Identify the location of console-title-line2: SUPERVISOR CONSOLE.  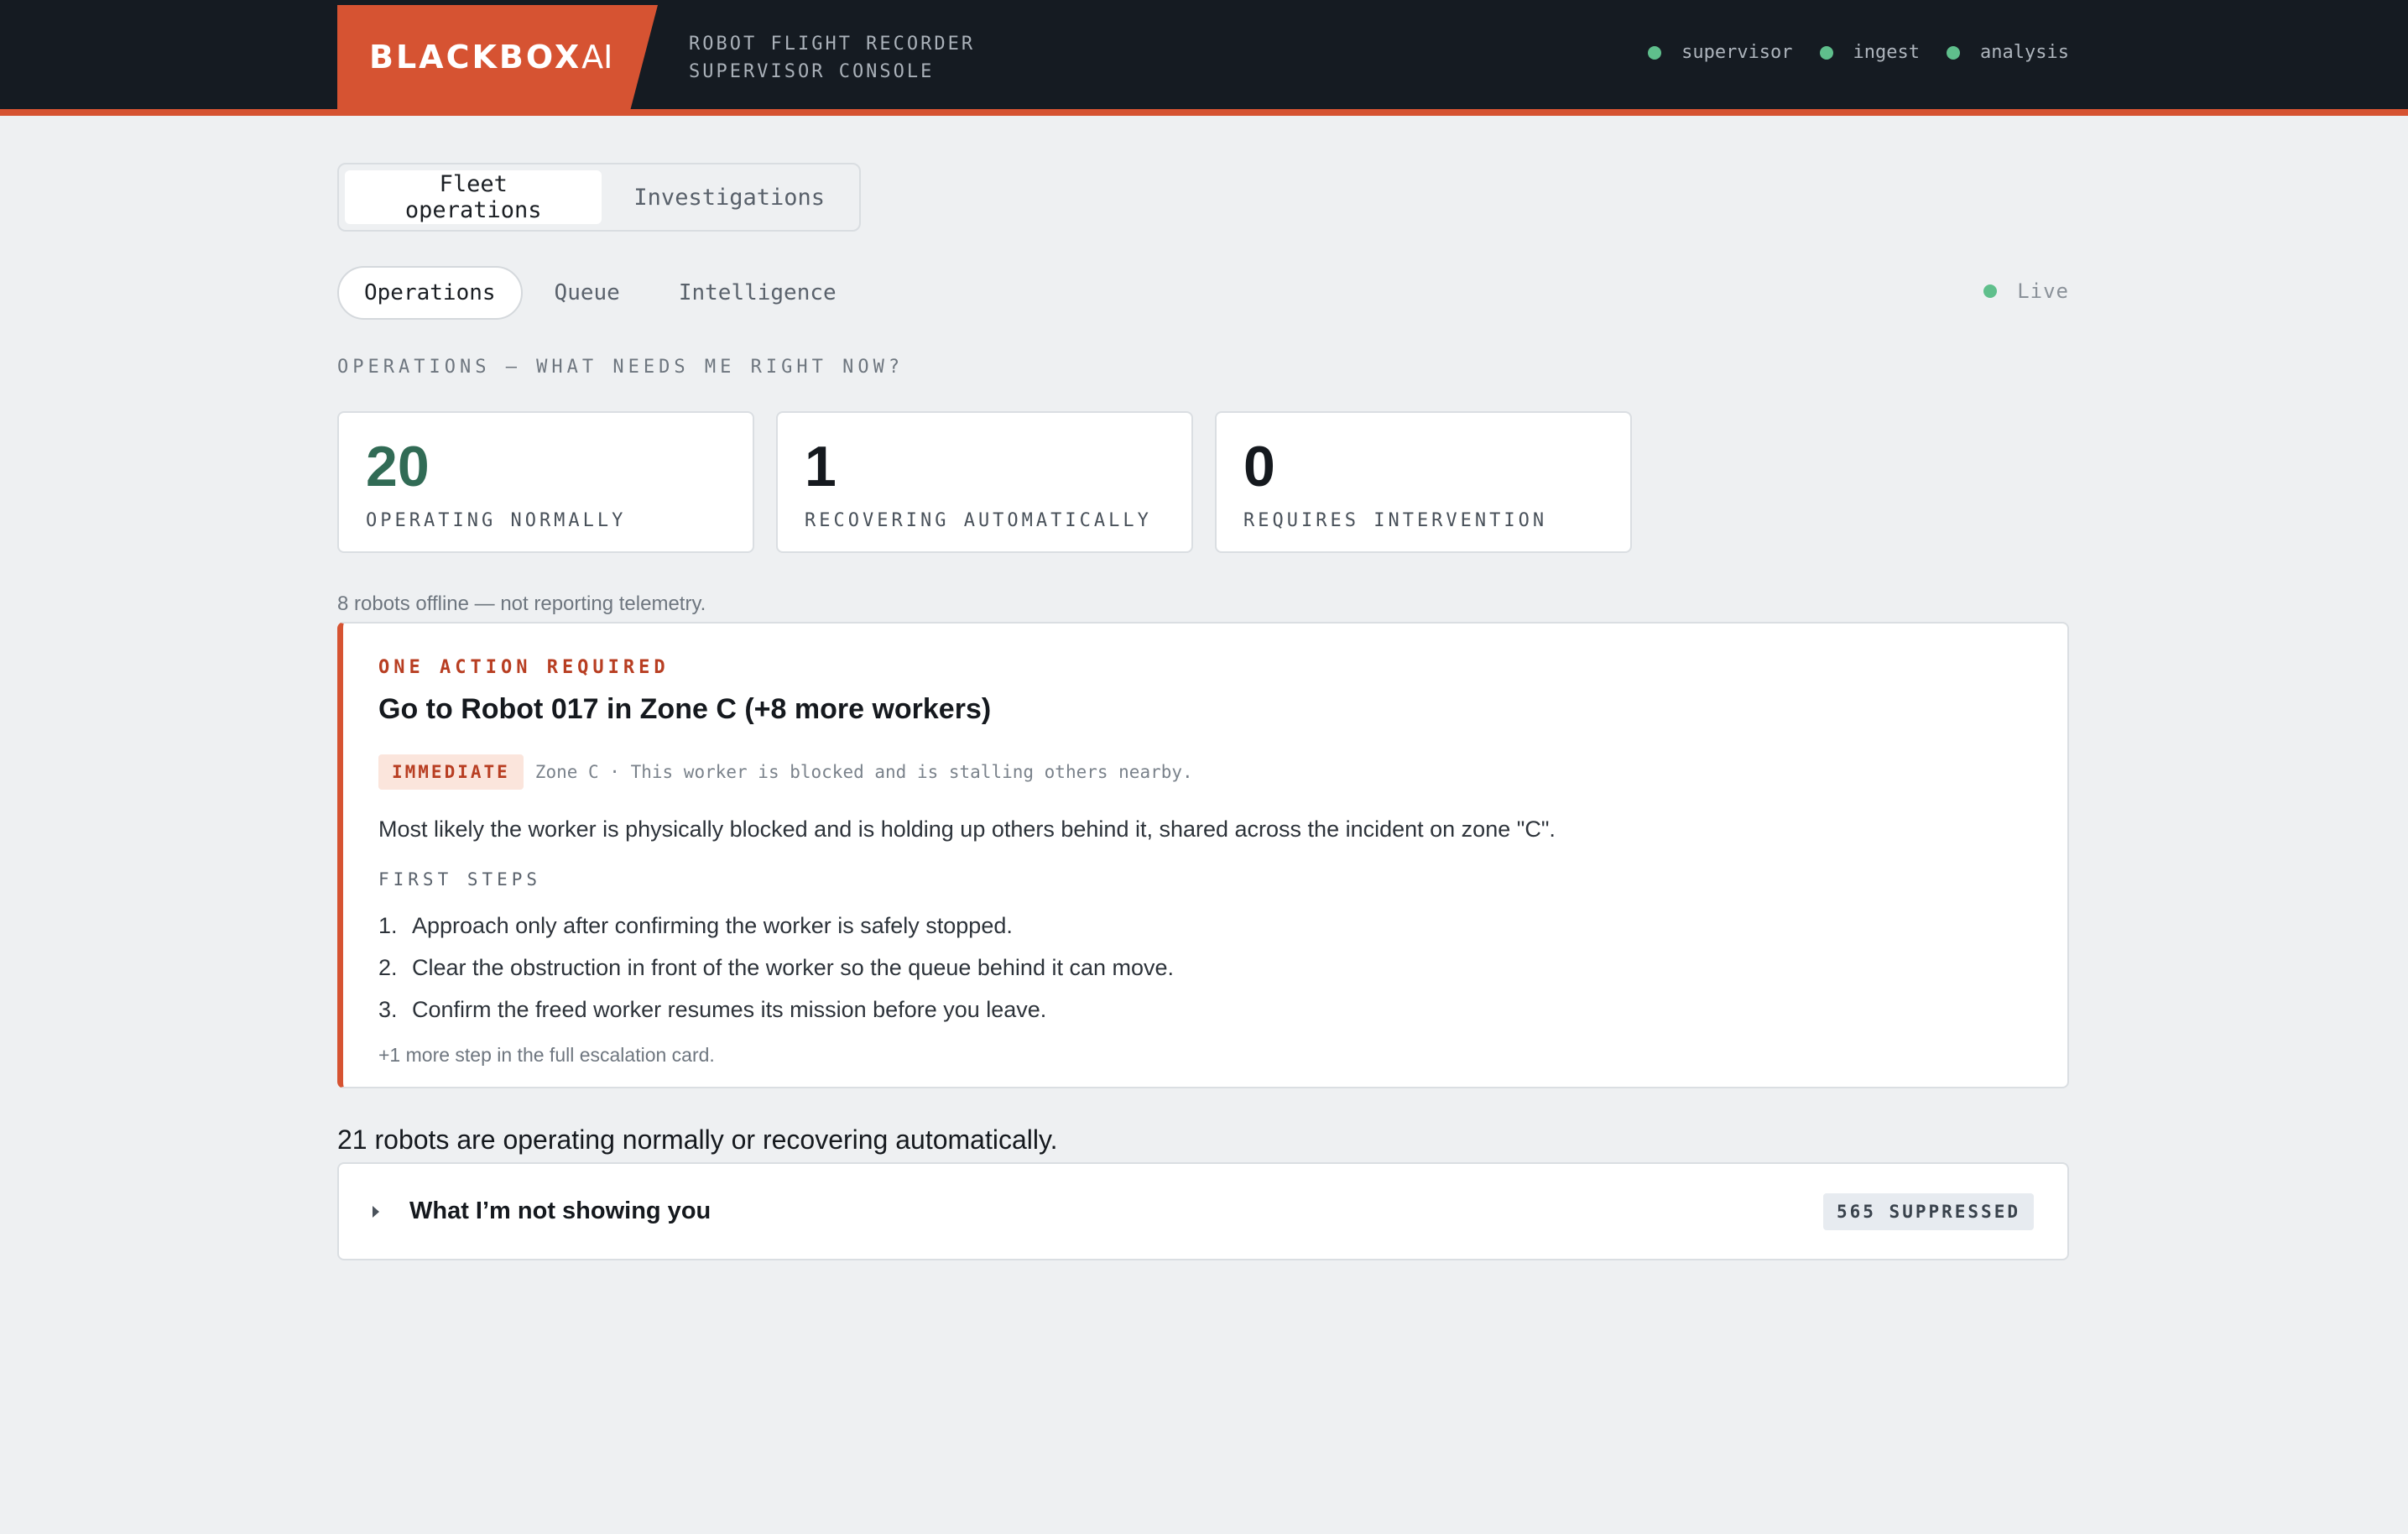
(812, 72).